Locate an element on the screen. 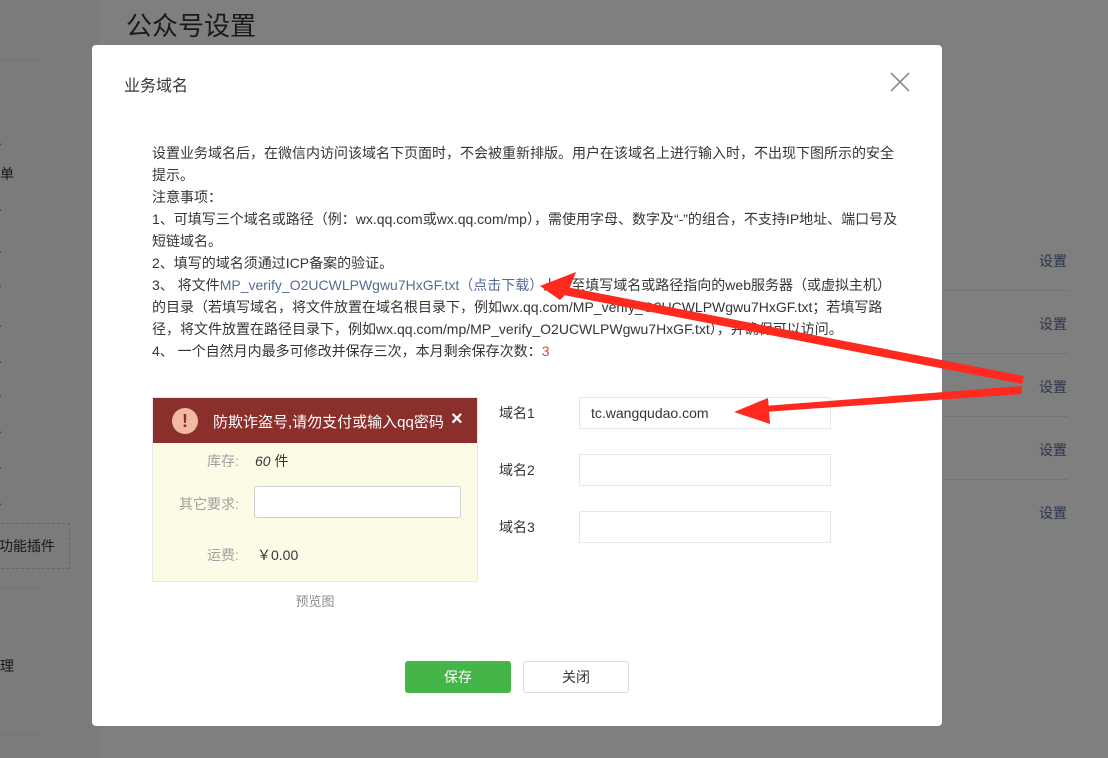  note-4-prefix: 4、 一个自然月内最多可修改并保存三次，本月剩余保存次数： is located at coordinates (347, 351).